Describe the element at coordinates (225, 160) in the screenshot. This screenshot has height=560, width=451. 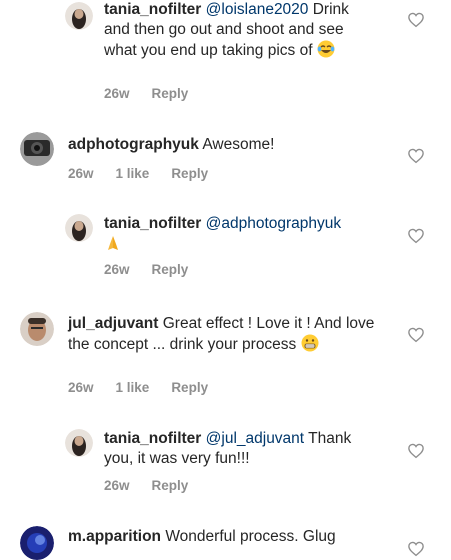
I see `comment: adphotographyuk Awesome! 26w 1 like Reply` at that location.